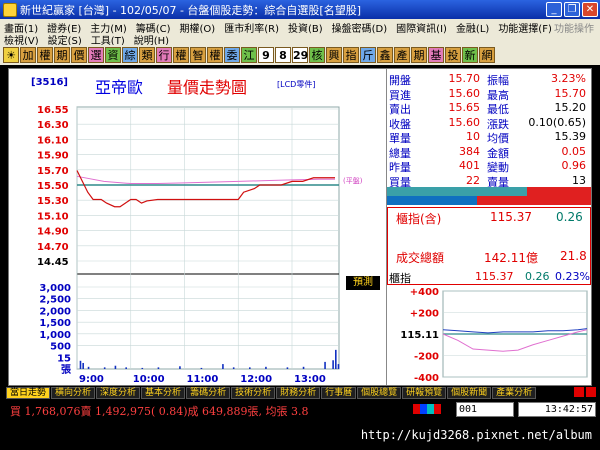 The height and width of the screenshot is (450, 600). What do you see at coordinates (585, 392) in the screenshot?
I see `tab-scroll-arrows` at bounding box center [585, 392].